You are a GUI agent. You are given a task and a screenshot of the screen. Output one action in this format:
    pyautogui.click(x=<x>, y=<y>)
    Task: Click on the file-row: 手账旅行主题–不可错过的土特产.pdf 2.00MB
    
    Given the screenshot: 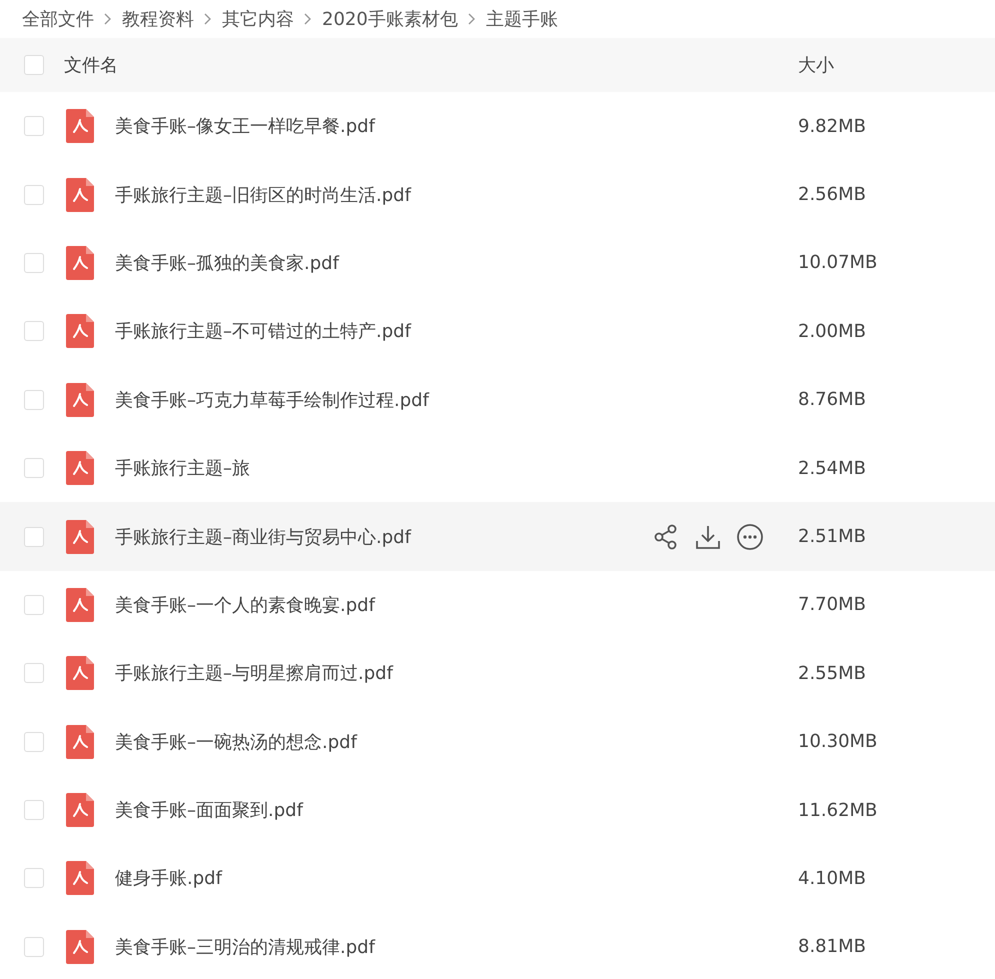 What is the action you would take?
    pyautogui.click(x=497, y=331)
    